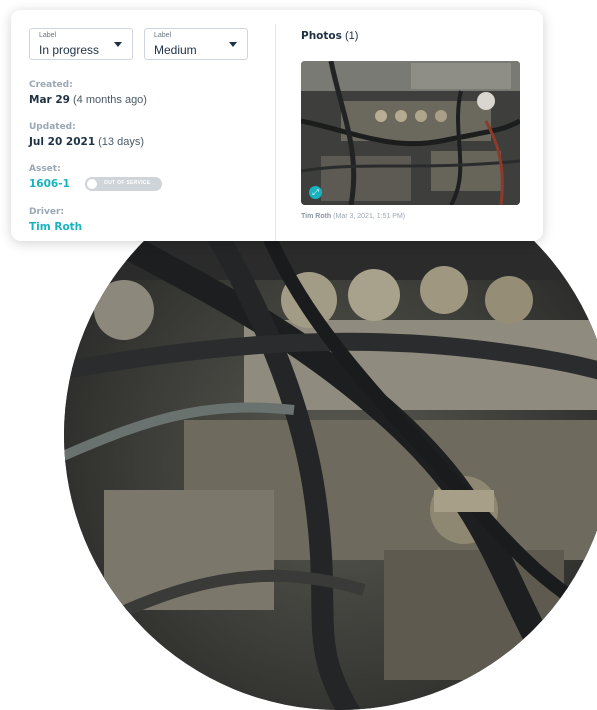  I want to click on priority-select-value: Medium, so click(175, 50).